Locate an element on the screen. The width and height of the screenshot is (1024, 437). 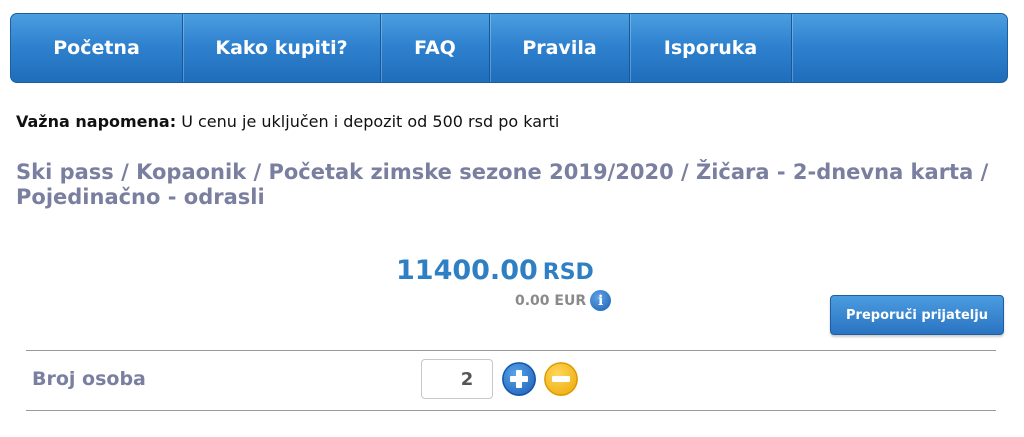
price: 11400.00 RSD is located at coordinates (495, 270).